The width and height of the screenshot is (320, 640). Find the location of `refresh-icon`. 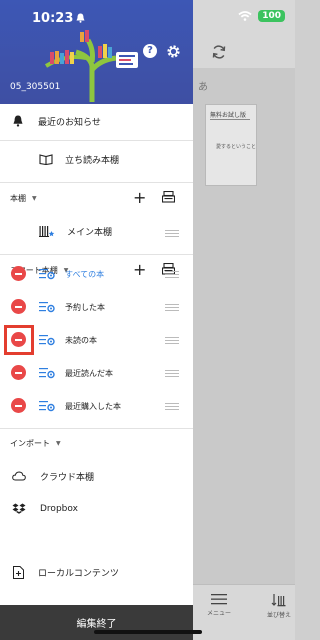

refresh-icon is located at coordinates (219, 52).